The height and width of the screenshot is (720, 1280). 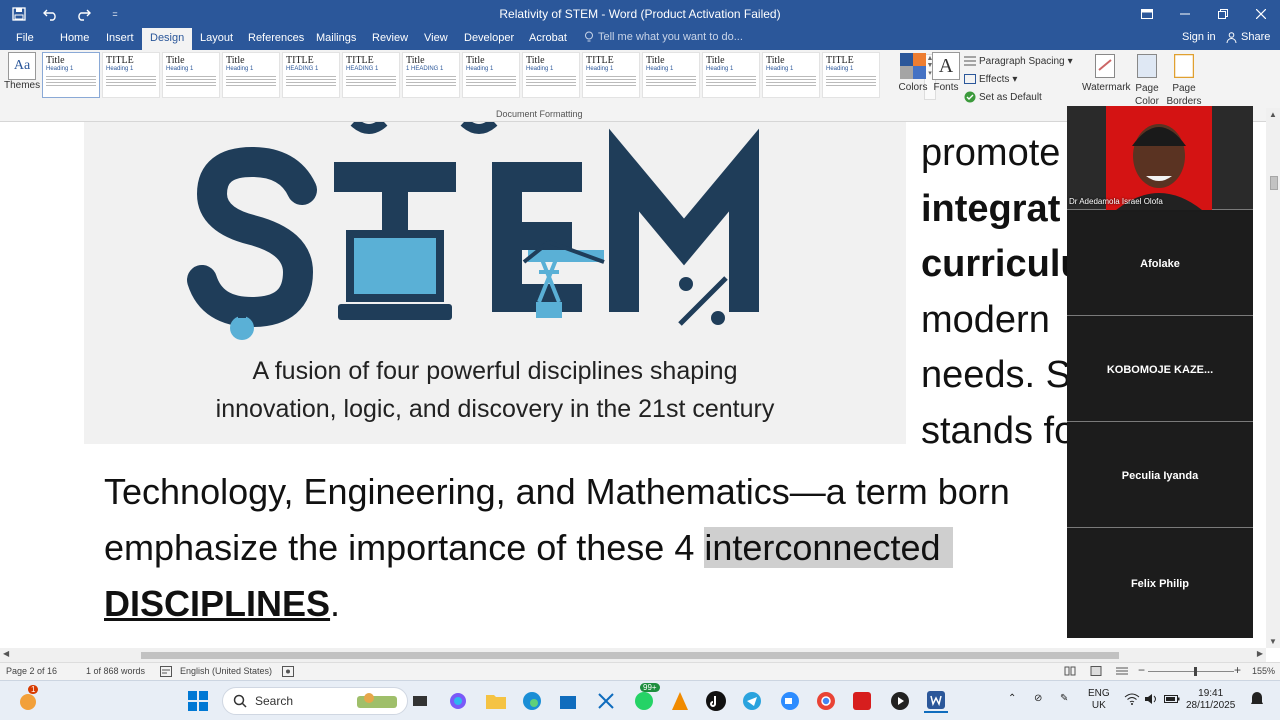 I want to click on language-switcher: ENG UK, so click(x=1099, y=700).